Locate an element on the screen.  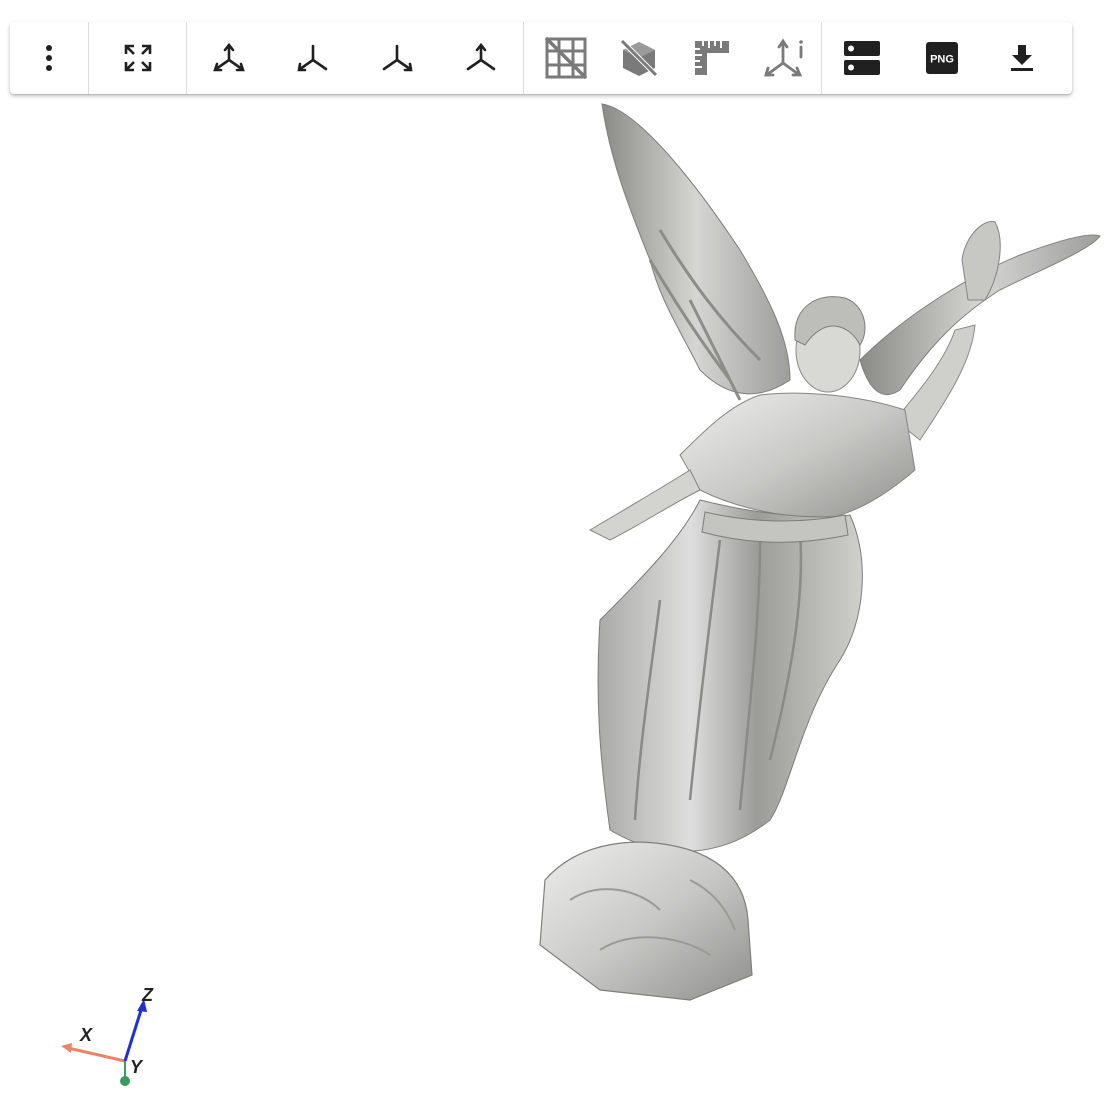
view-y-button is located at coordinates (397, 58).